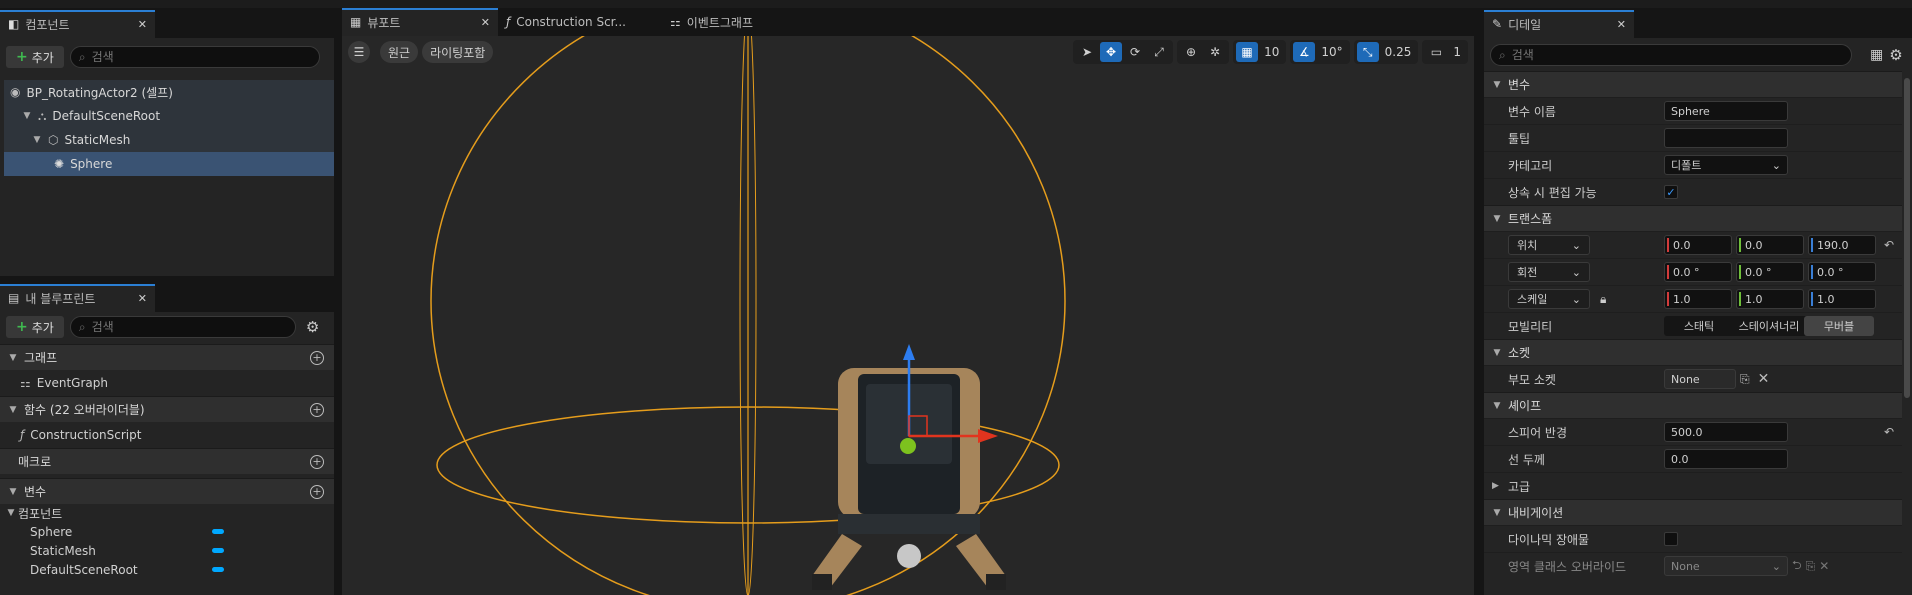 This screenshot has height=595, width=1912. What do you see at coordinates (1726, 459) in the screenshot?
I see `line-thickness-field: 0.0` at bounding box center [1726, 459].